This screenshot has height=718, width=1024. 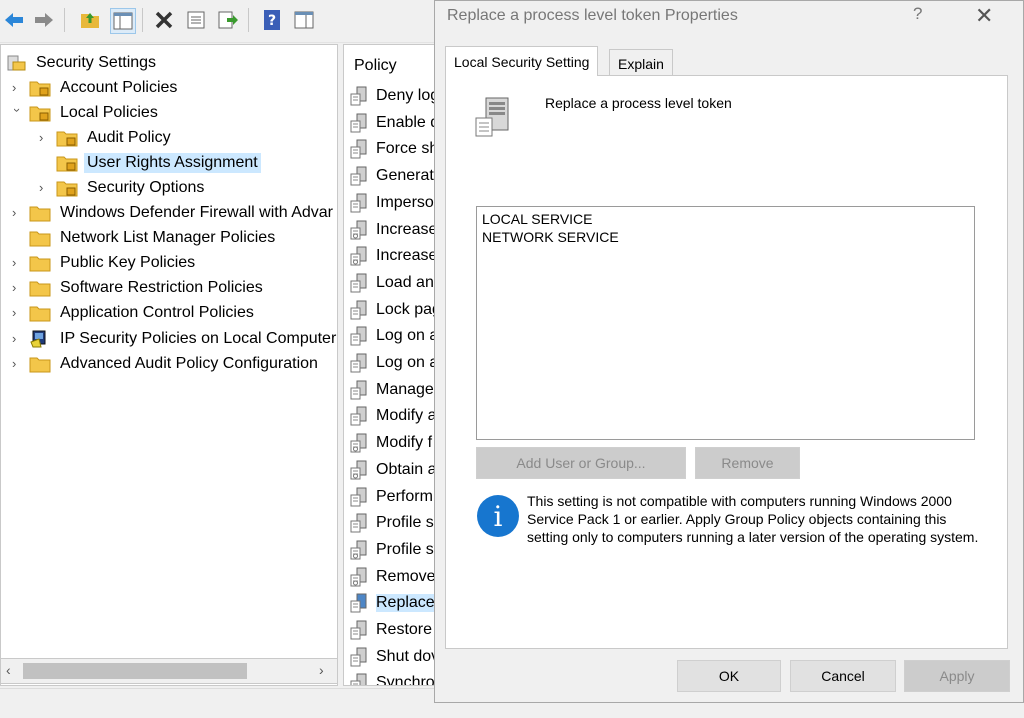 What do you see at coordinates (393, 470) in the screenshot?
I see `policy-row: Obtain a` at bounding box center [393, 470].